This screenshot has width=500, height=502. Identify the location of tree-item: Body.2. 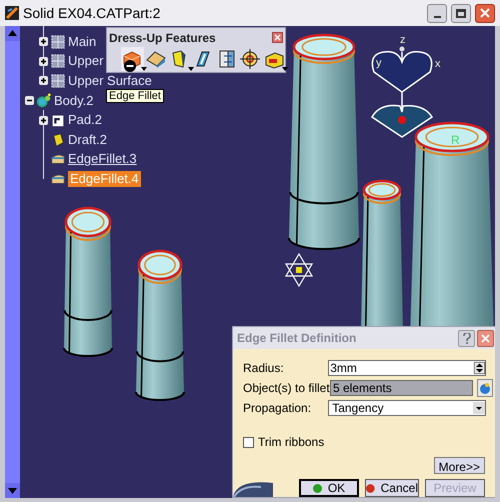
(74, 100).